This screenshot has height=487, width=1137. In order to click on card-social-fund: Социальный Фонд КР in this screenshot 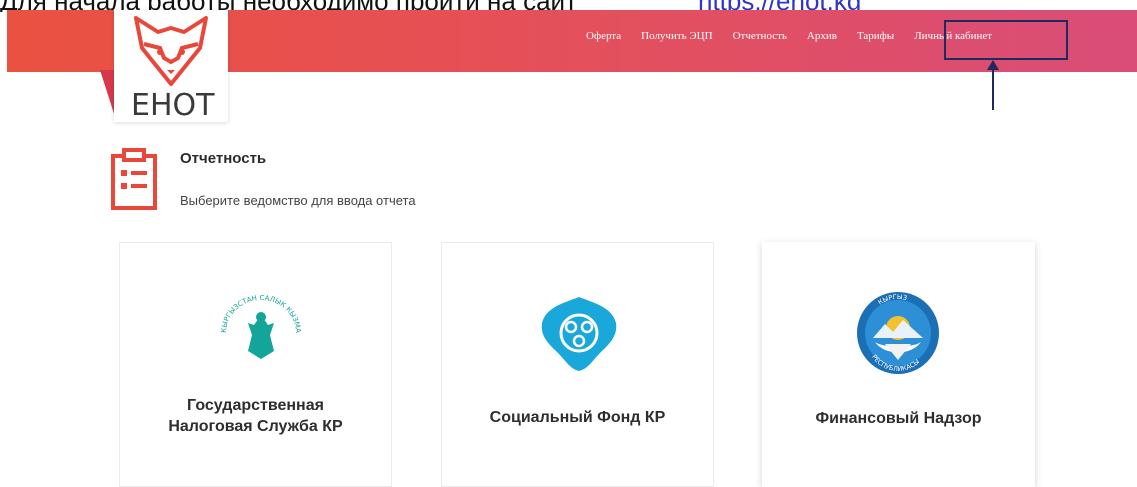, I will do `click(577, 364)`.